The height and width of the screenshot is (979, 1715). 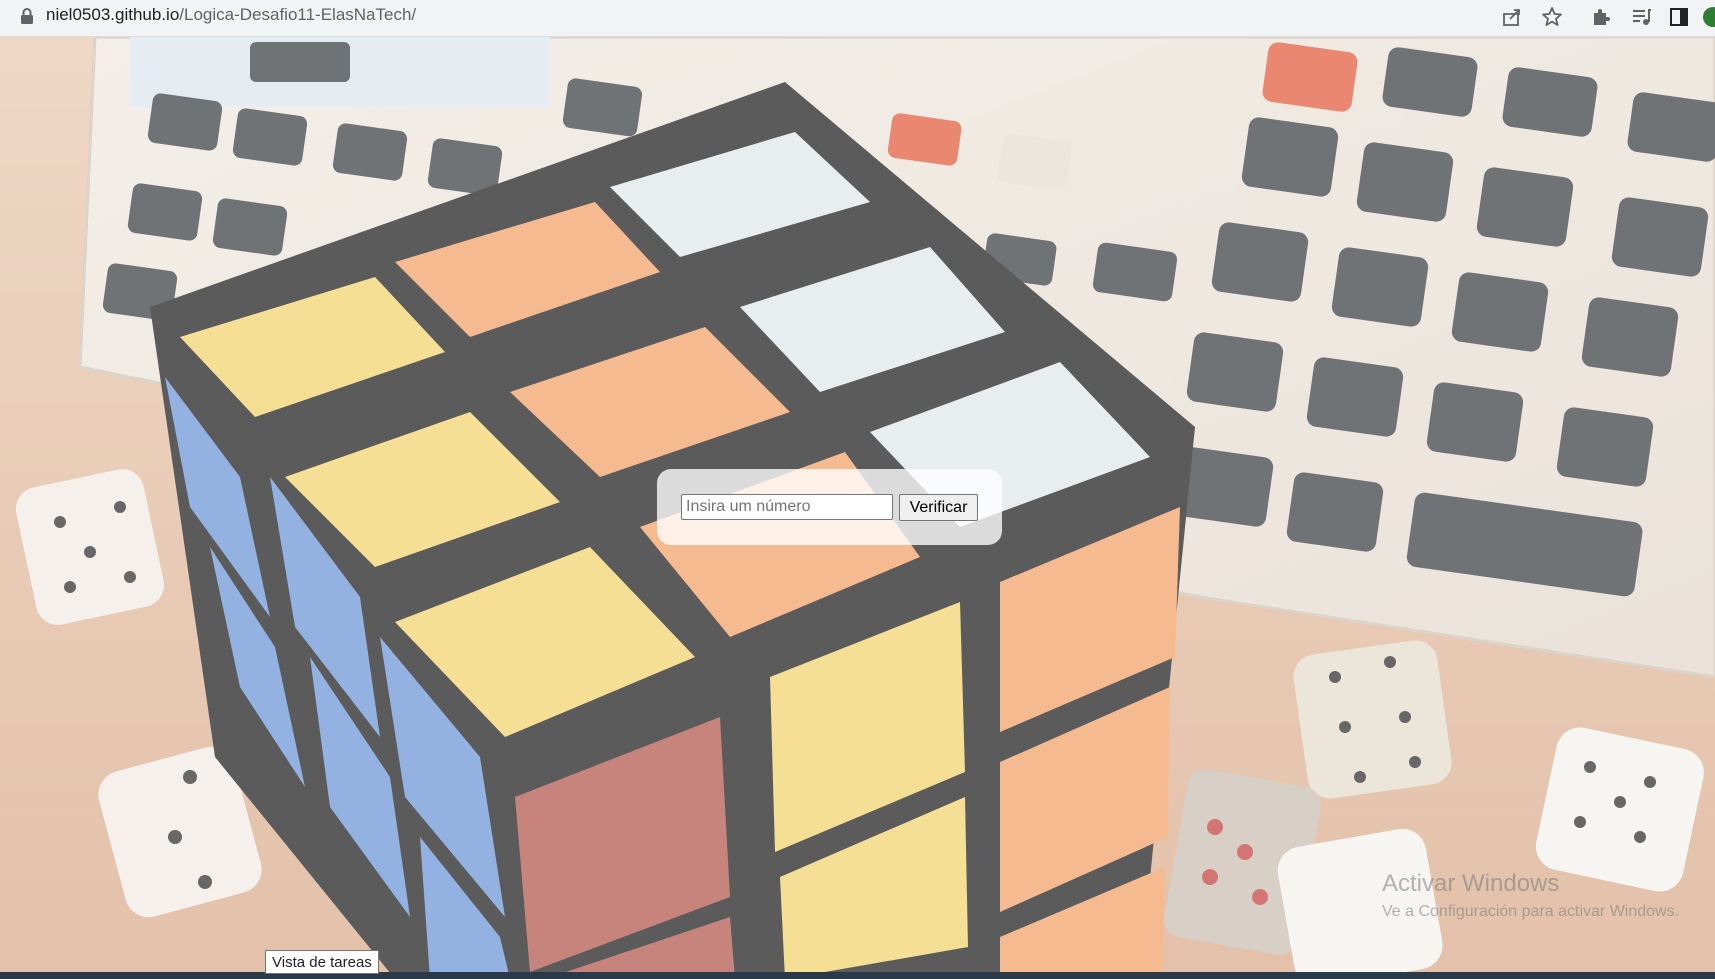 What do you see at coordinates (1708, 17) in the screenshot?
I see `profile-icon` at bounding box center [1708, 17].